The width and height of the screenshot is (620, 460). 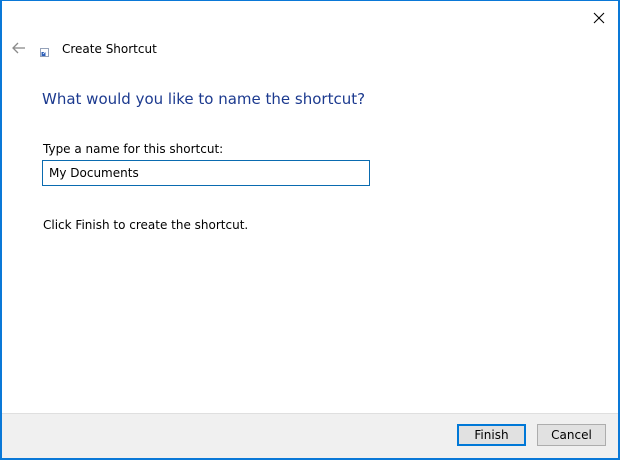 I want to click on finish-instruction-text: Click Finish to create the shortcut., so click(x=146, y=225).